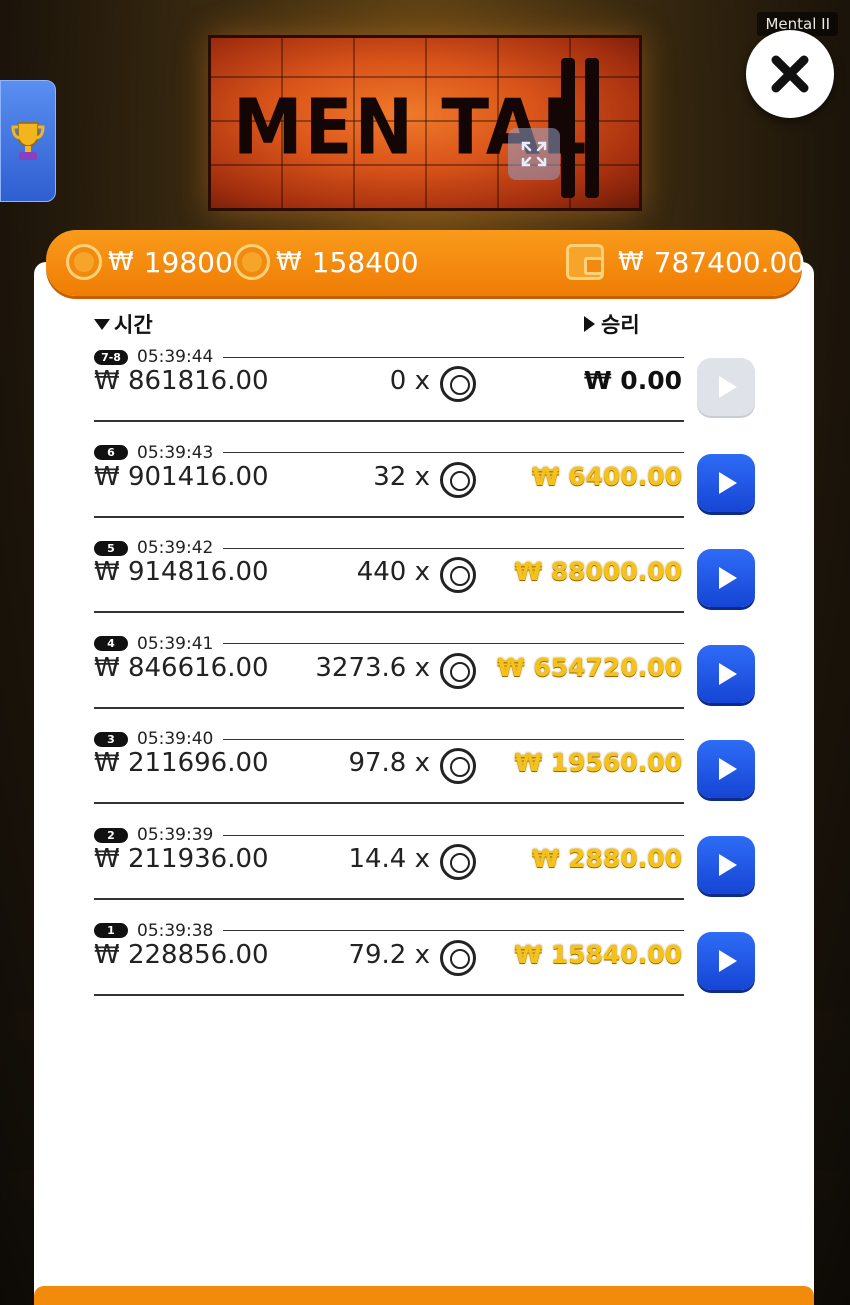 The image size is (850, 1305). I want to click on row-meta: 6 05:39:43, so click(389, 453).